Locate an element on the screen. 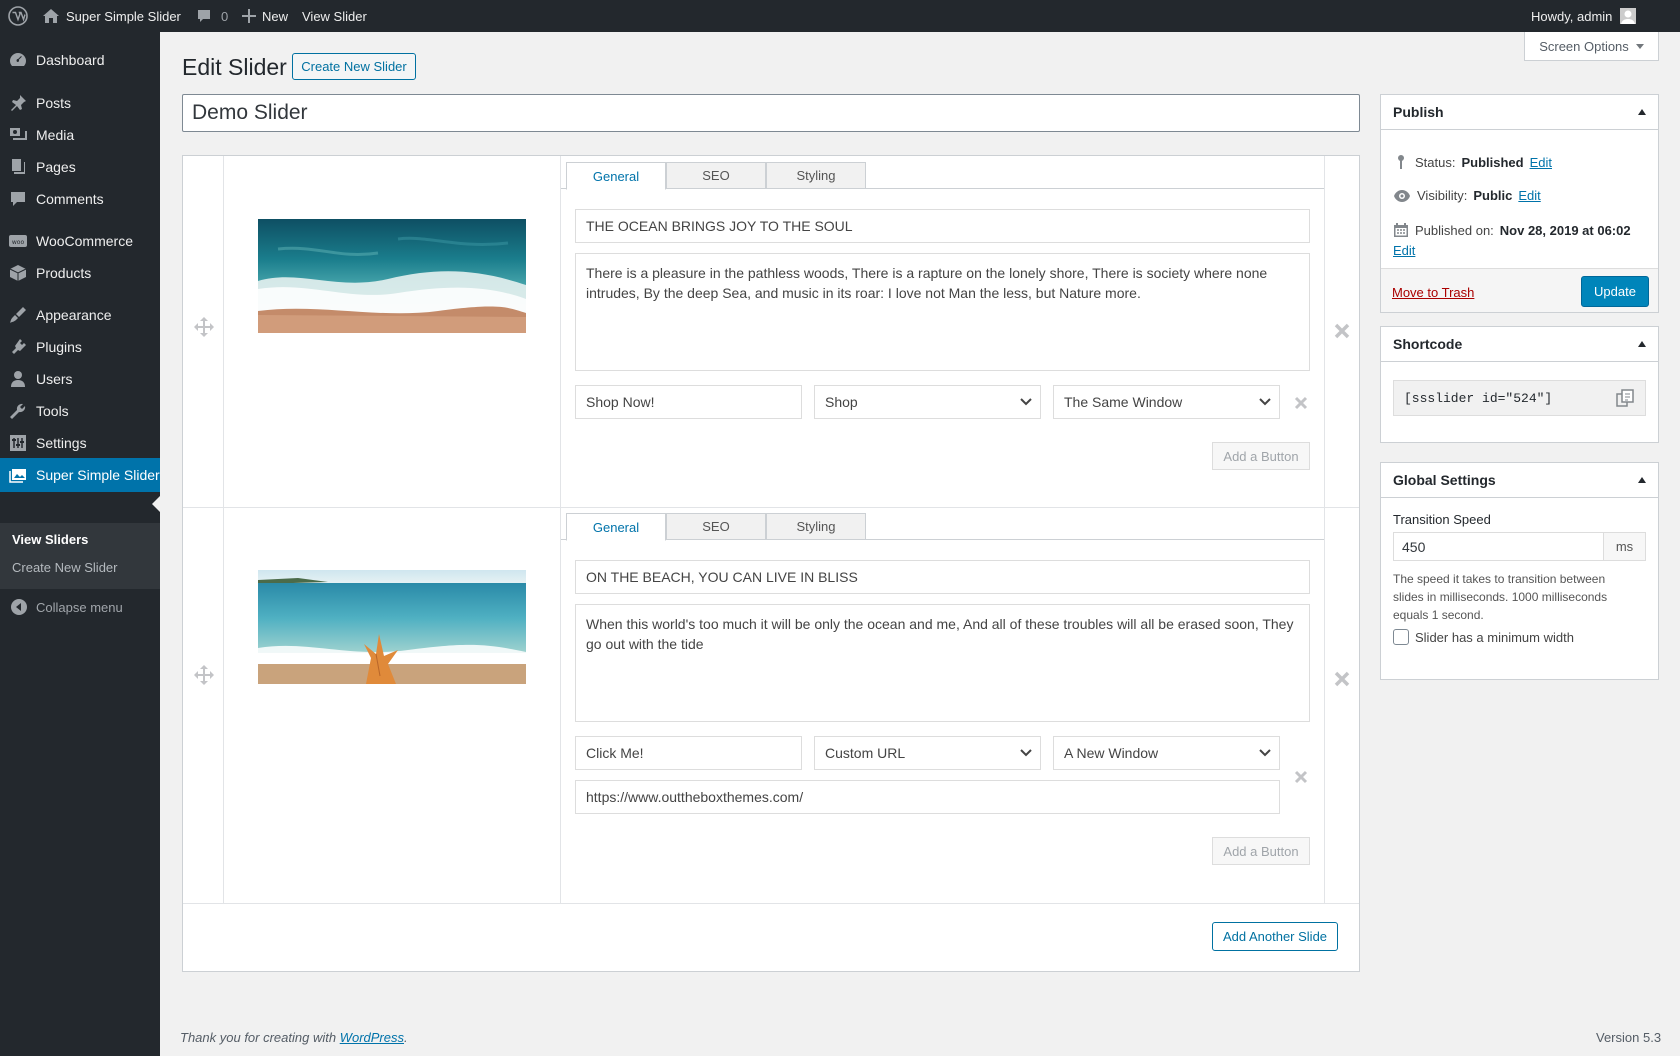  screen-options-label: Screen Options is located at coordinates (1584, 46).